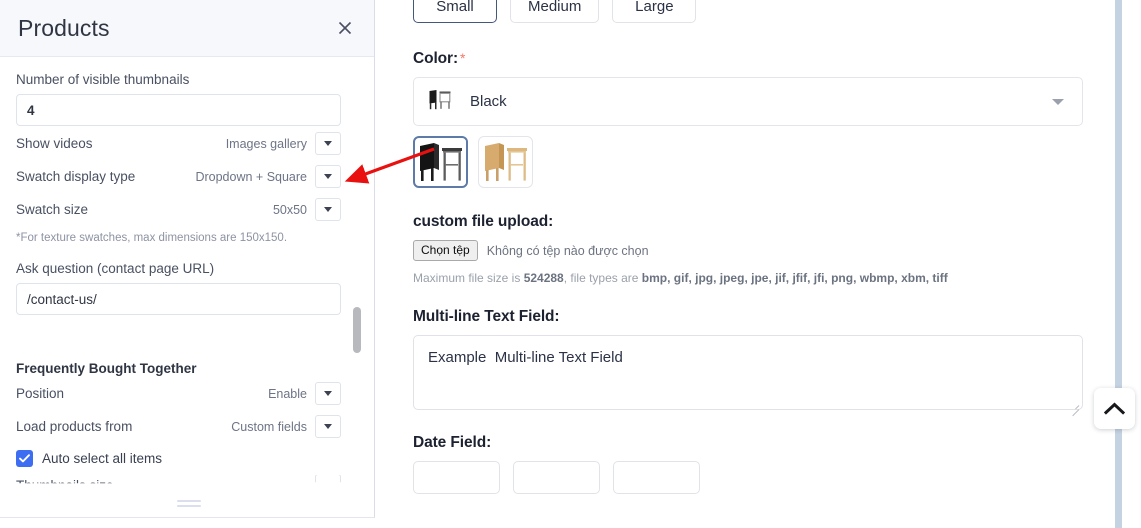  I want to click on auto-select-checkbox, so click(24, 458).